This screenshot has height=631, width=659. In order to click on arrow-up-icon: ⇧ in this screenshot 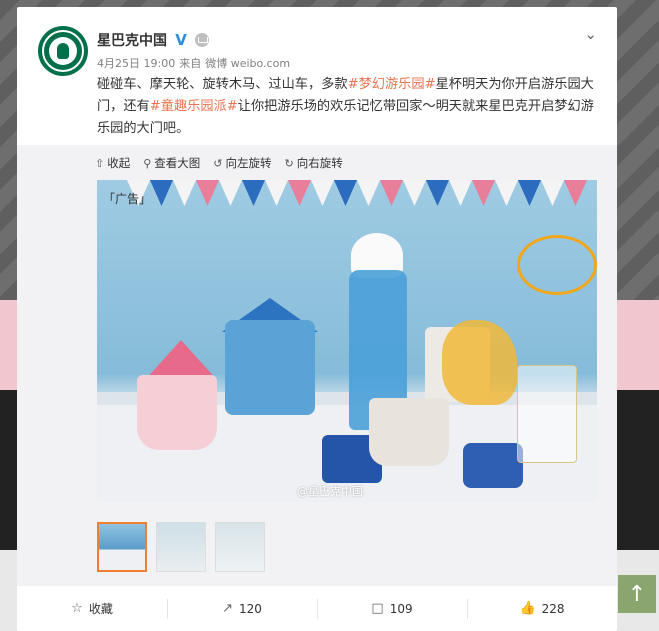, I will do `click(100, 163)`.